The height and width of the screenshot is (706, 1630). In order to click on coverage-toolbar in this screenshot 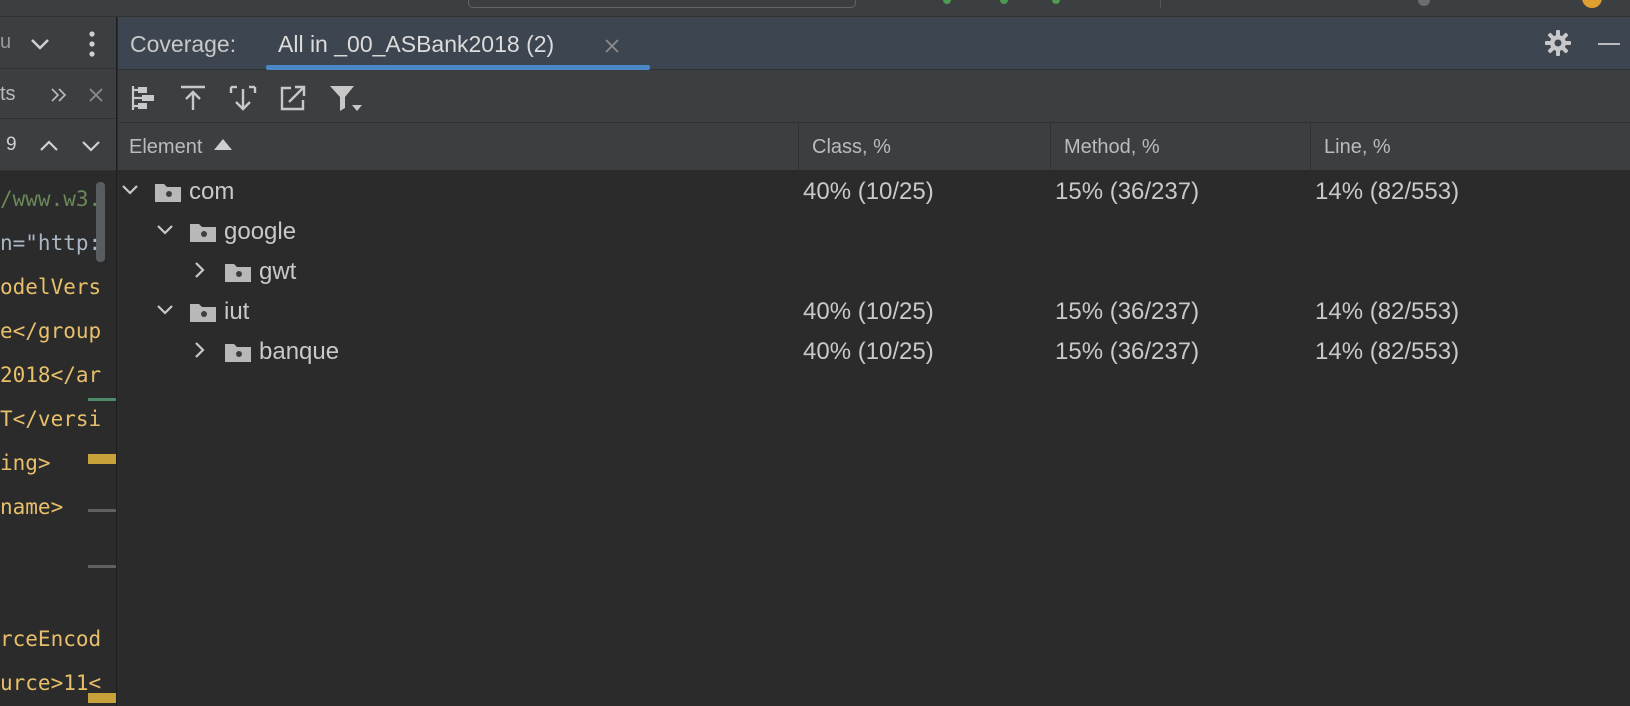, I will do `click(874, 96)`.